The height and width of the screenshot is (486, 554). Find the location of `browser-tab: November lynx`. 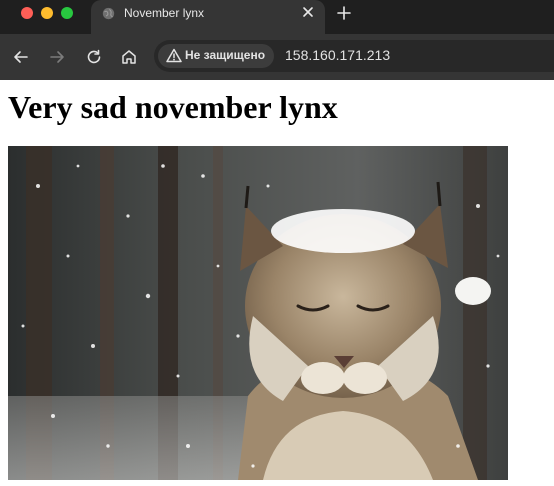

browser-tab: November lynx is located at coordinates (208, 17).